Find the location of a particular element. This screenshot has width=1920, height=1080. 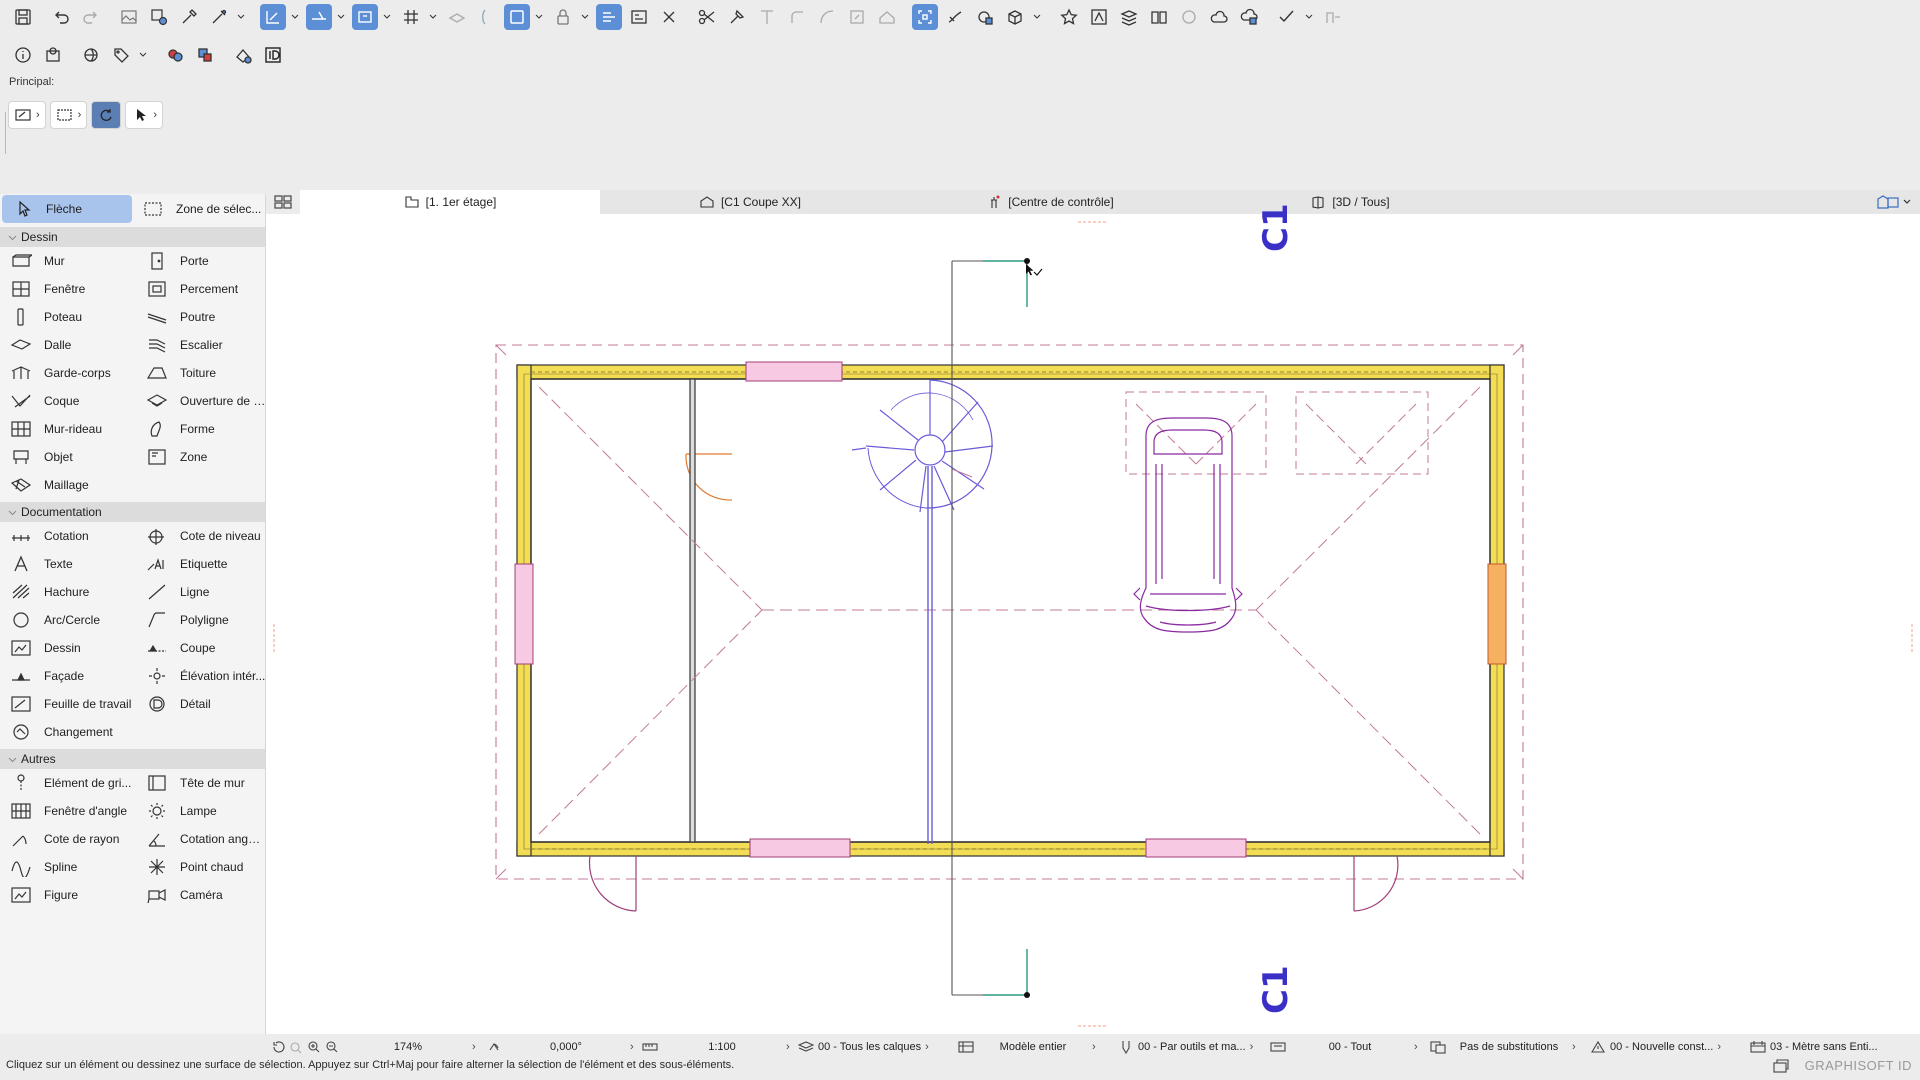

id-button is located at coordinates (273, 55).